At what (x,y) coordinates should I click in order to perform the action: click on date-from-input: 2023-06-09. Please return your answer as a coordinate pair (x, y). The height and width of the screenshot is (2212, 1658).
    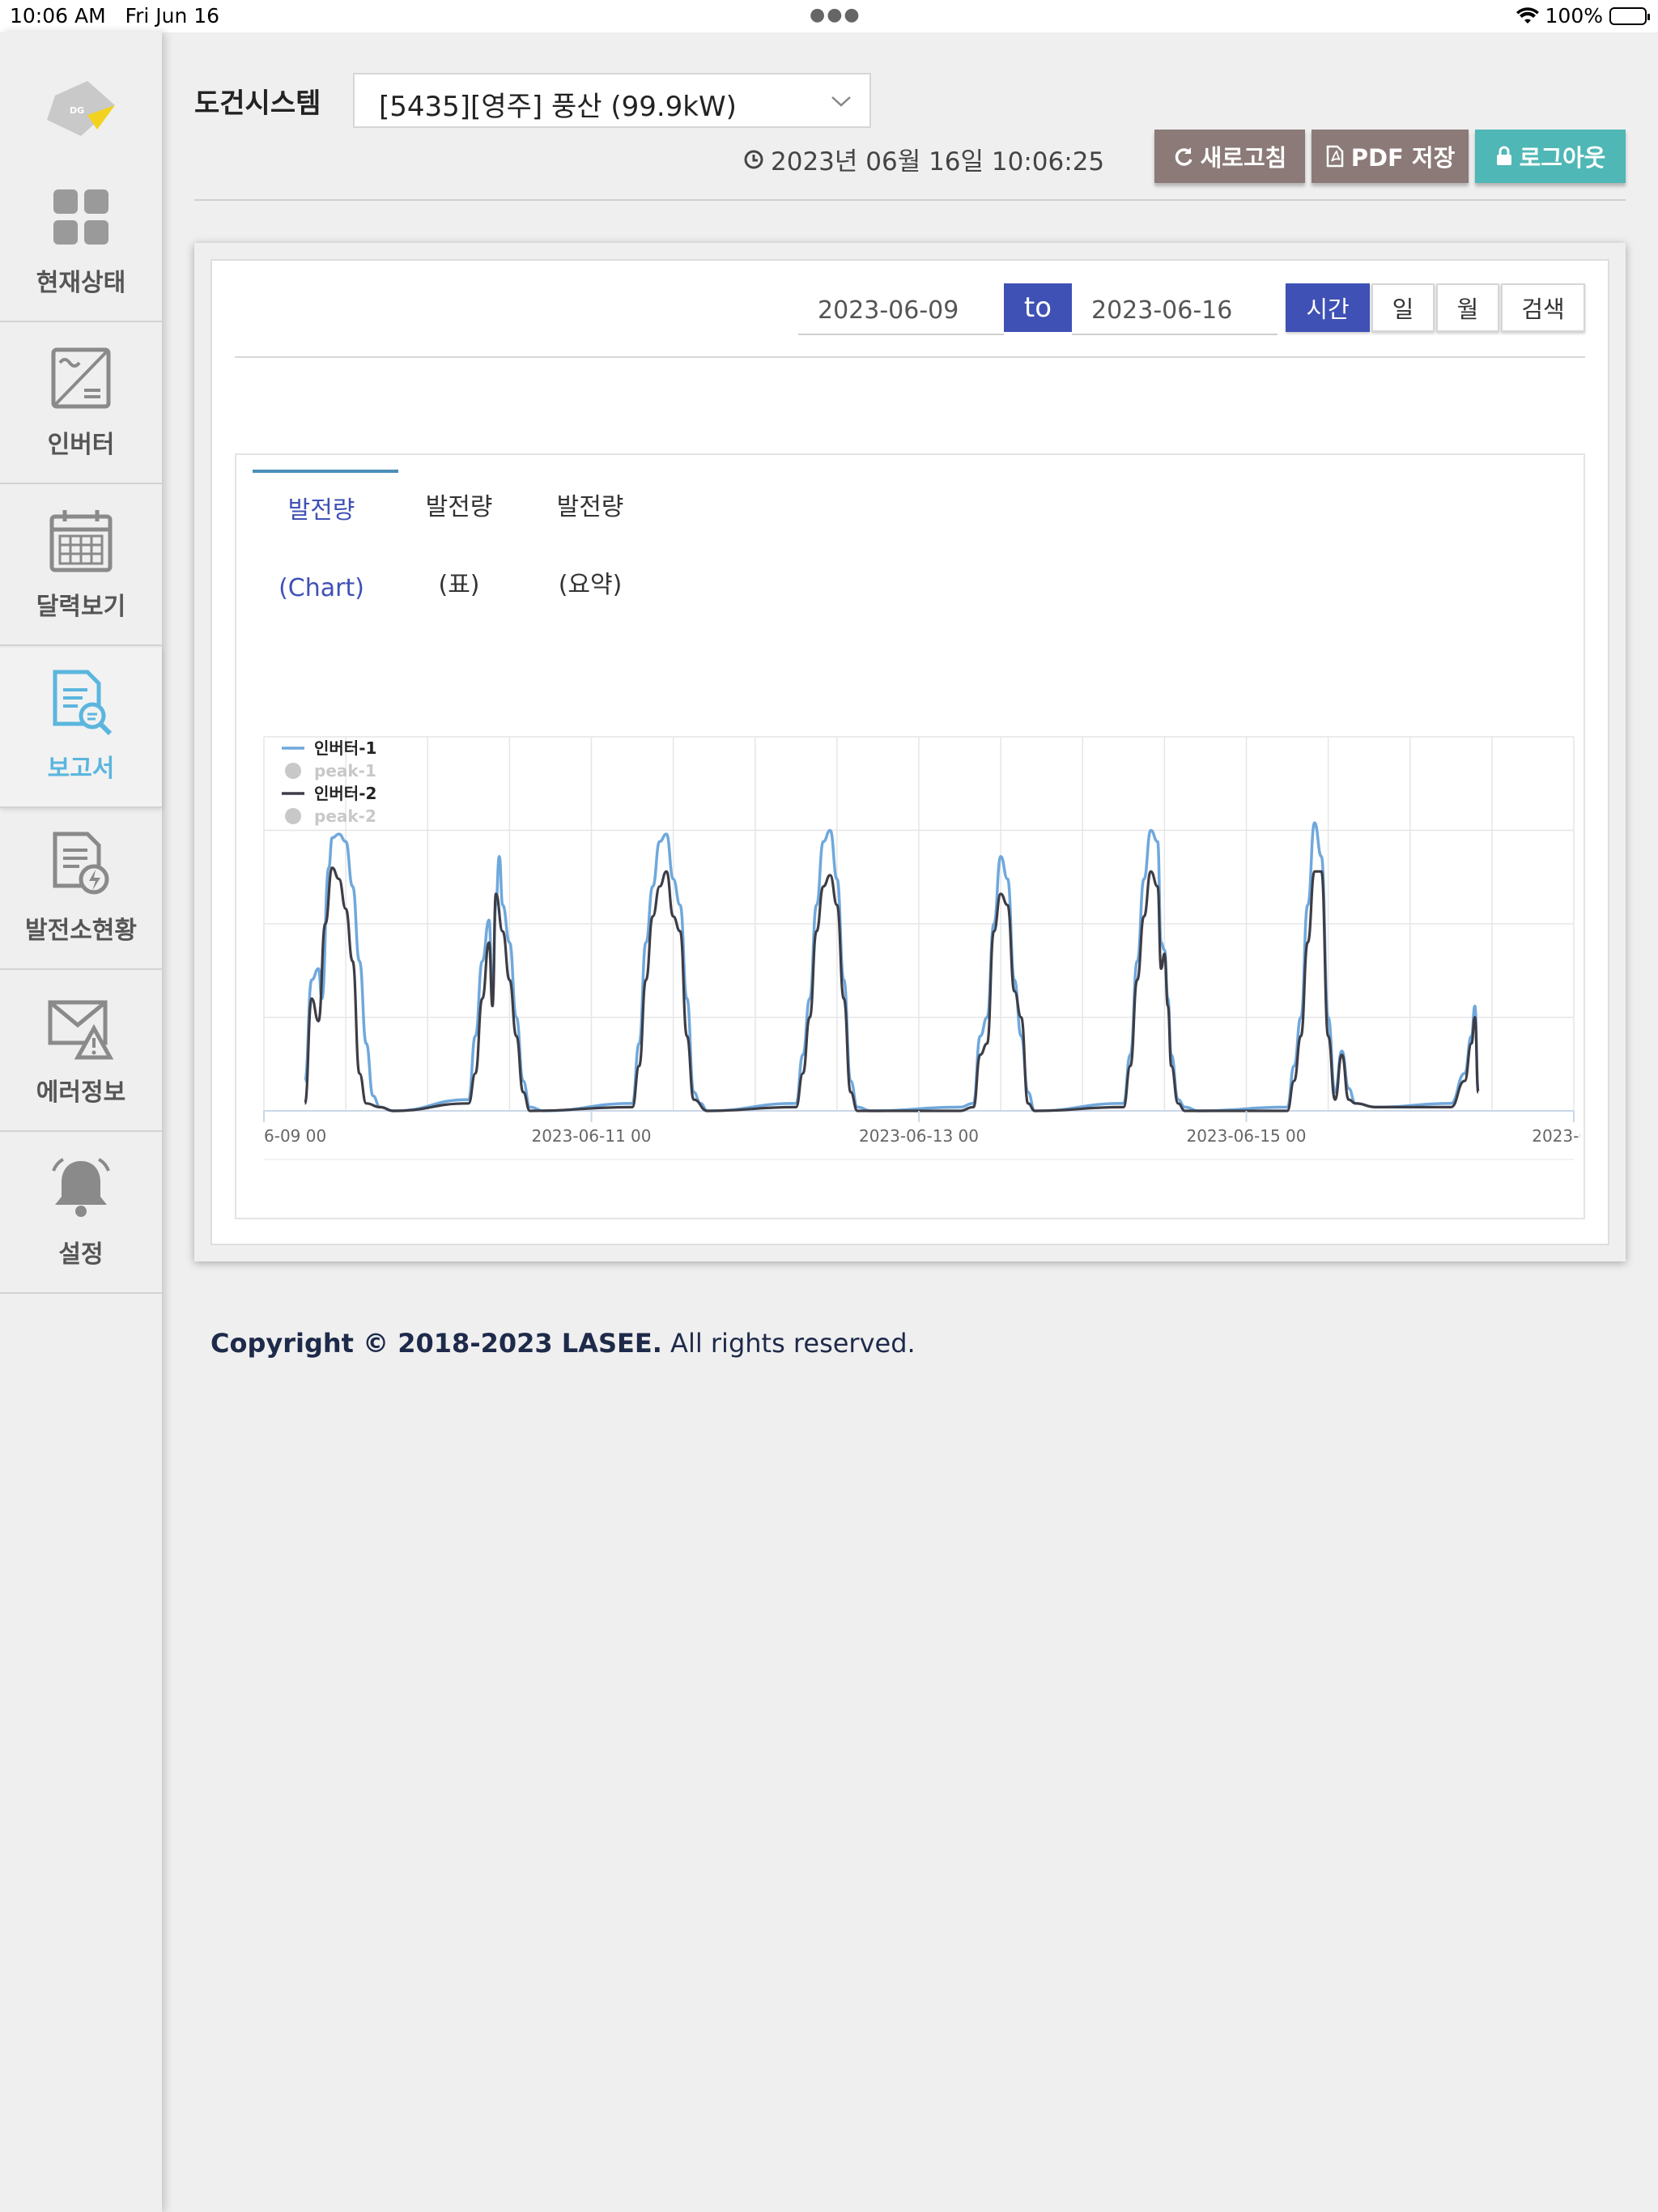
    Looking at the image, I should click on (901, 309).